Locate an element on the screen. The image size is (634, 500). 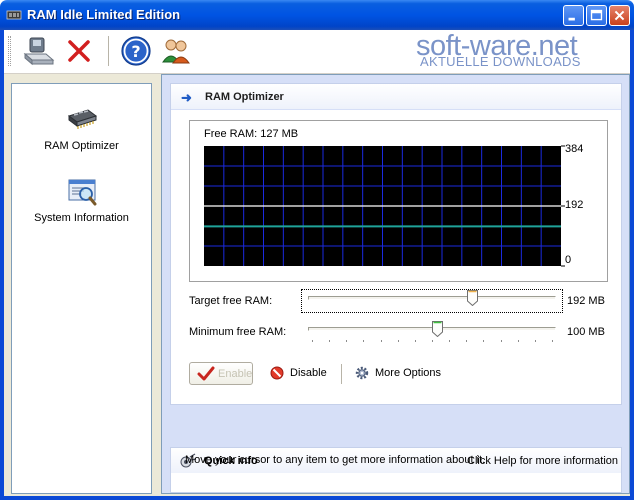
toolbar-grip is located at coordinates (9, 51).